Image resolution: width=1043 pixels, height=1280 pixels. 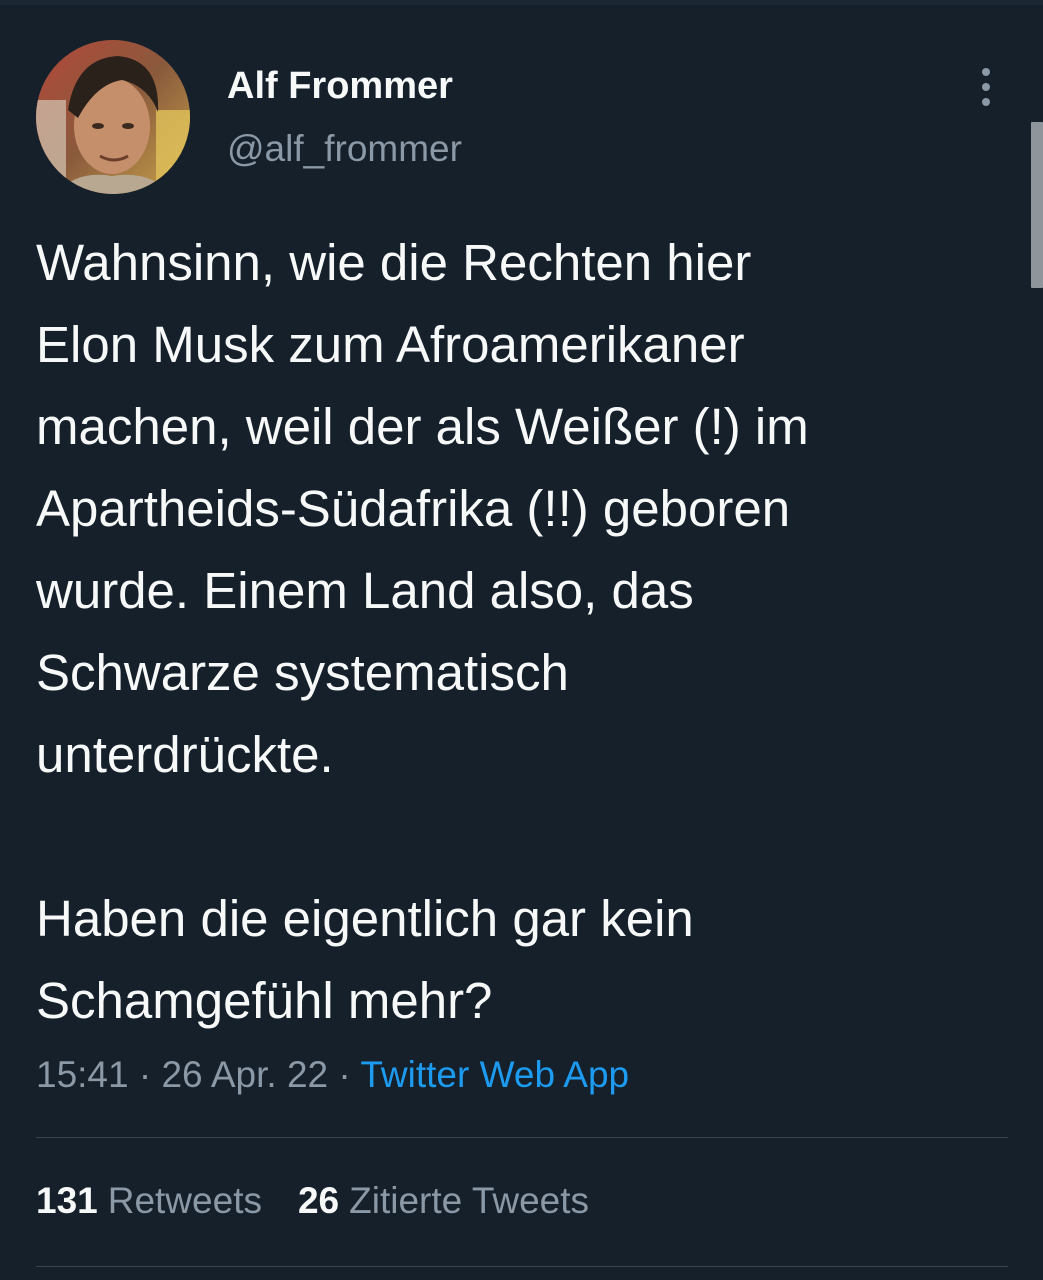 I want to click on scrollbar-thumb, so click(x=1037, y=205).